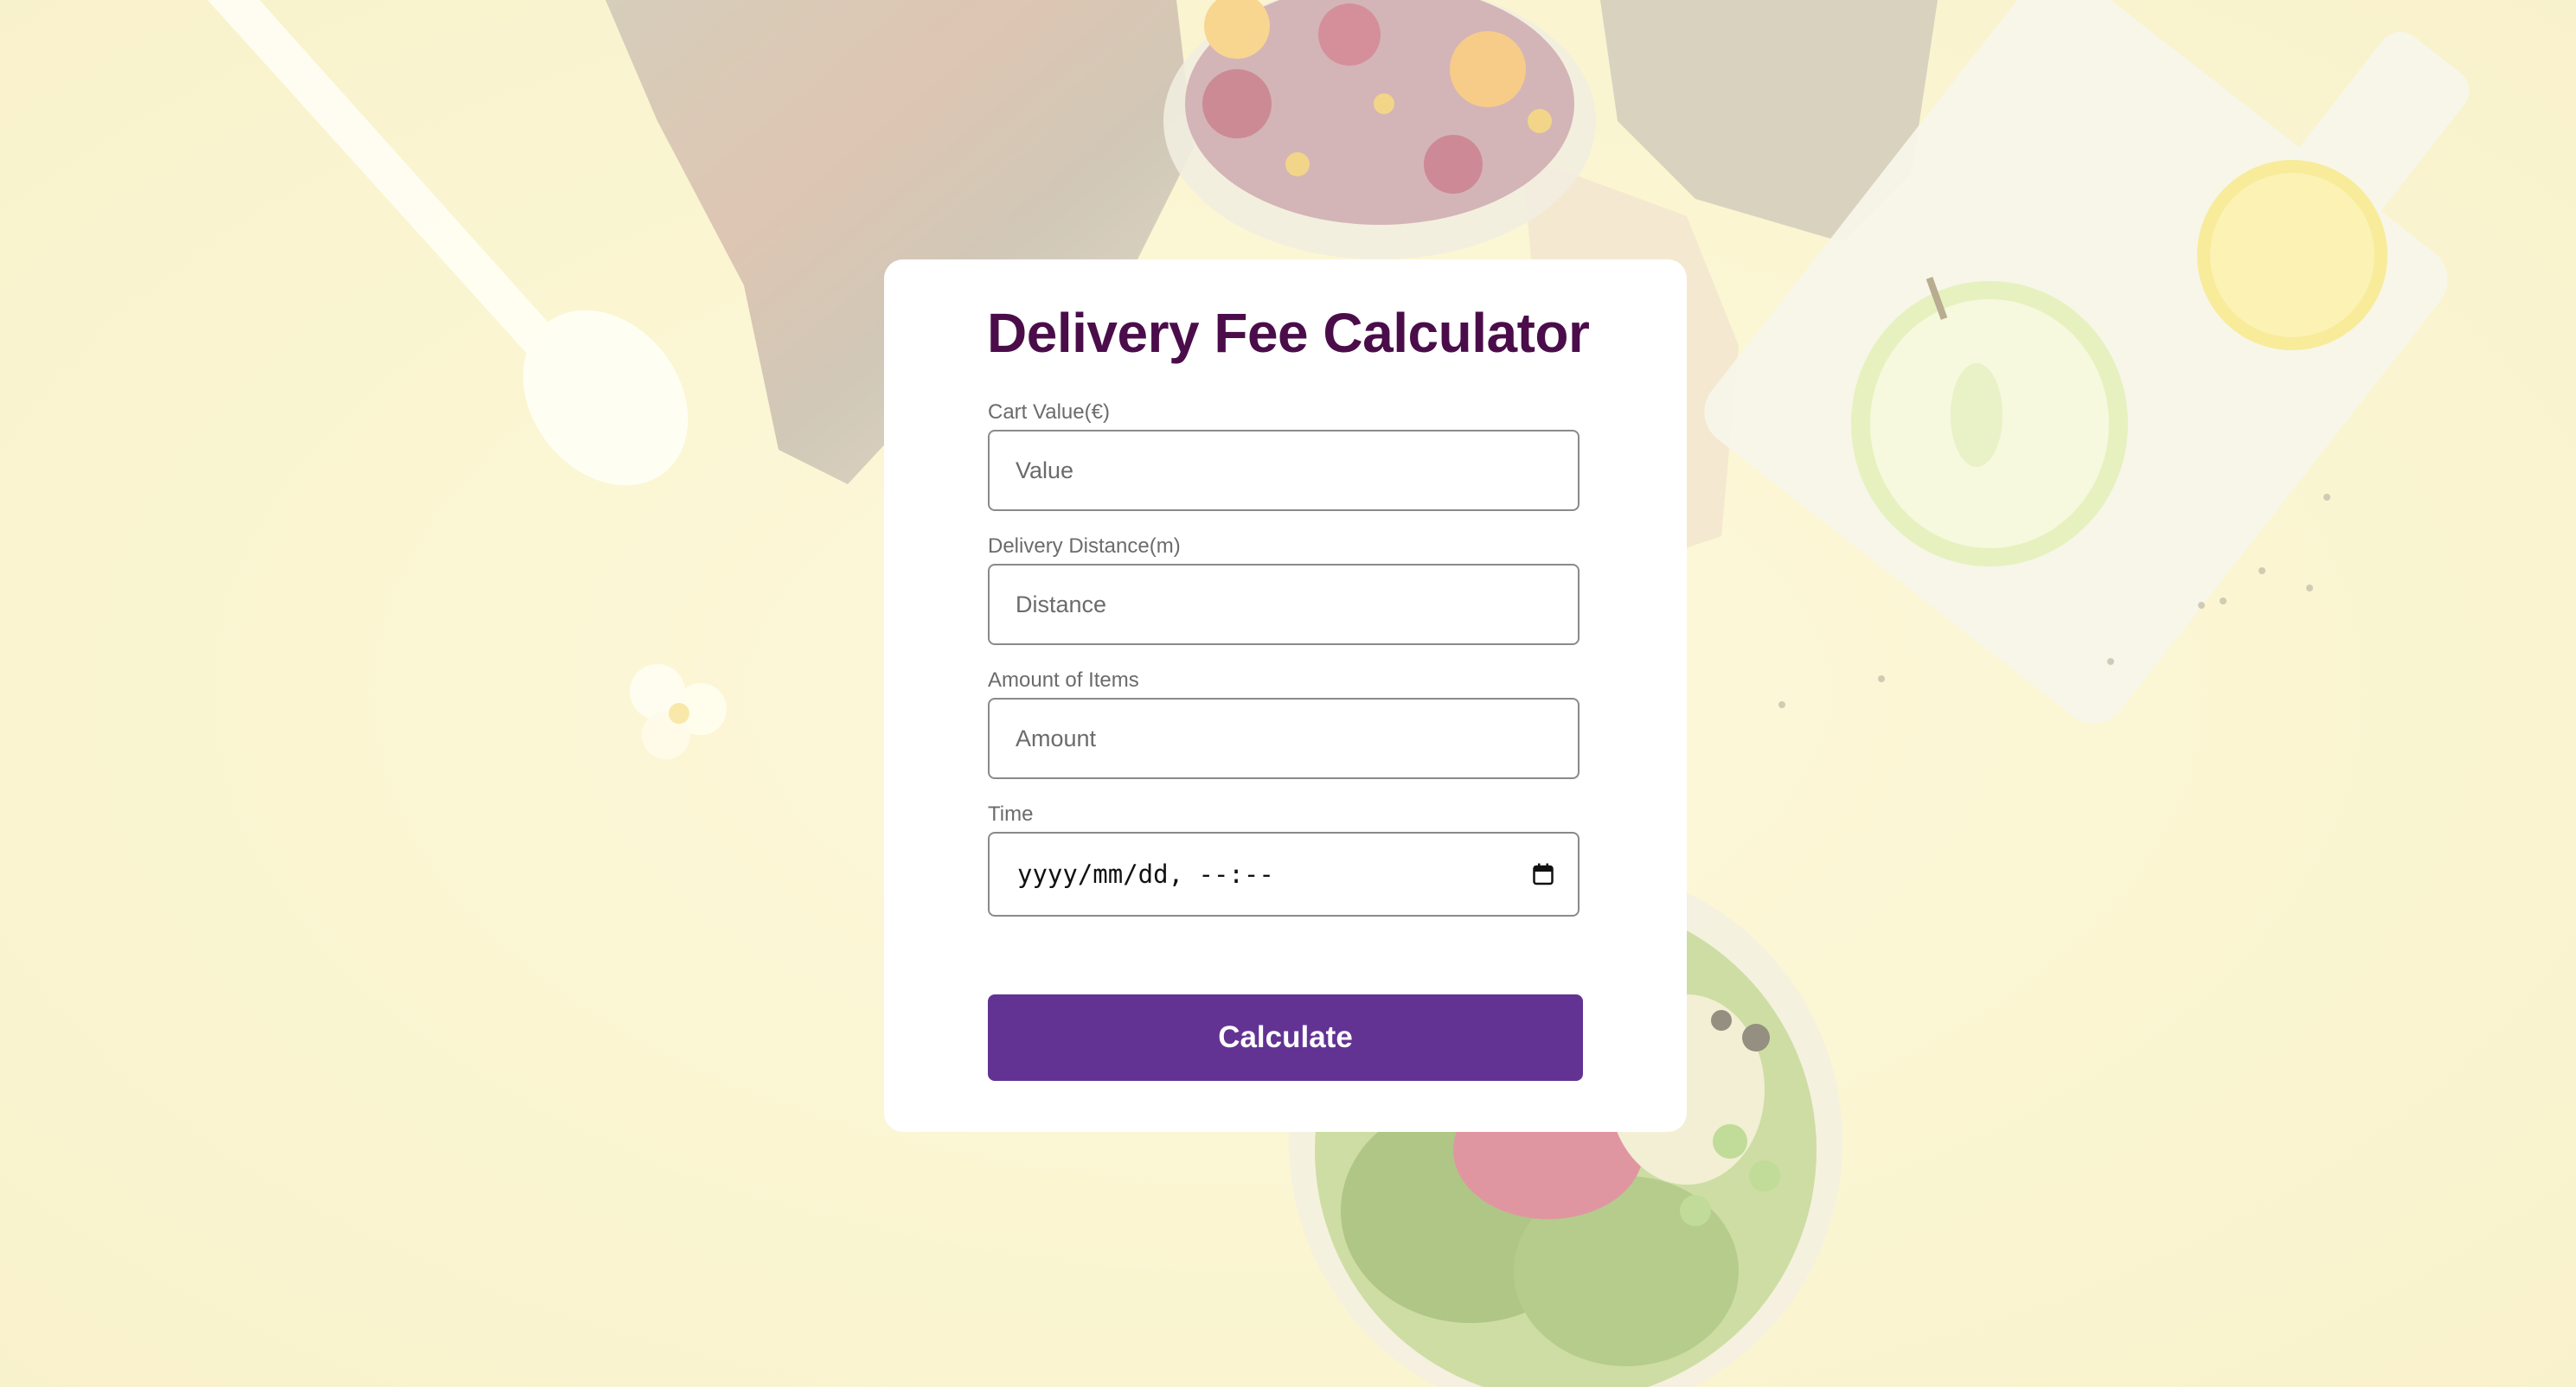 The width and height of the screenshot is (2576, 1387). I want to click on calendar-icon, so click(1543, 874).